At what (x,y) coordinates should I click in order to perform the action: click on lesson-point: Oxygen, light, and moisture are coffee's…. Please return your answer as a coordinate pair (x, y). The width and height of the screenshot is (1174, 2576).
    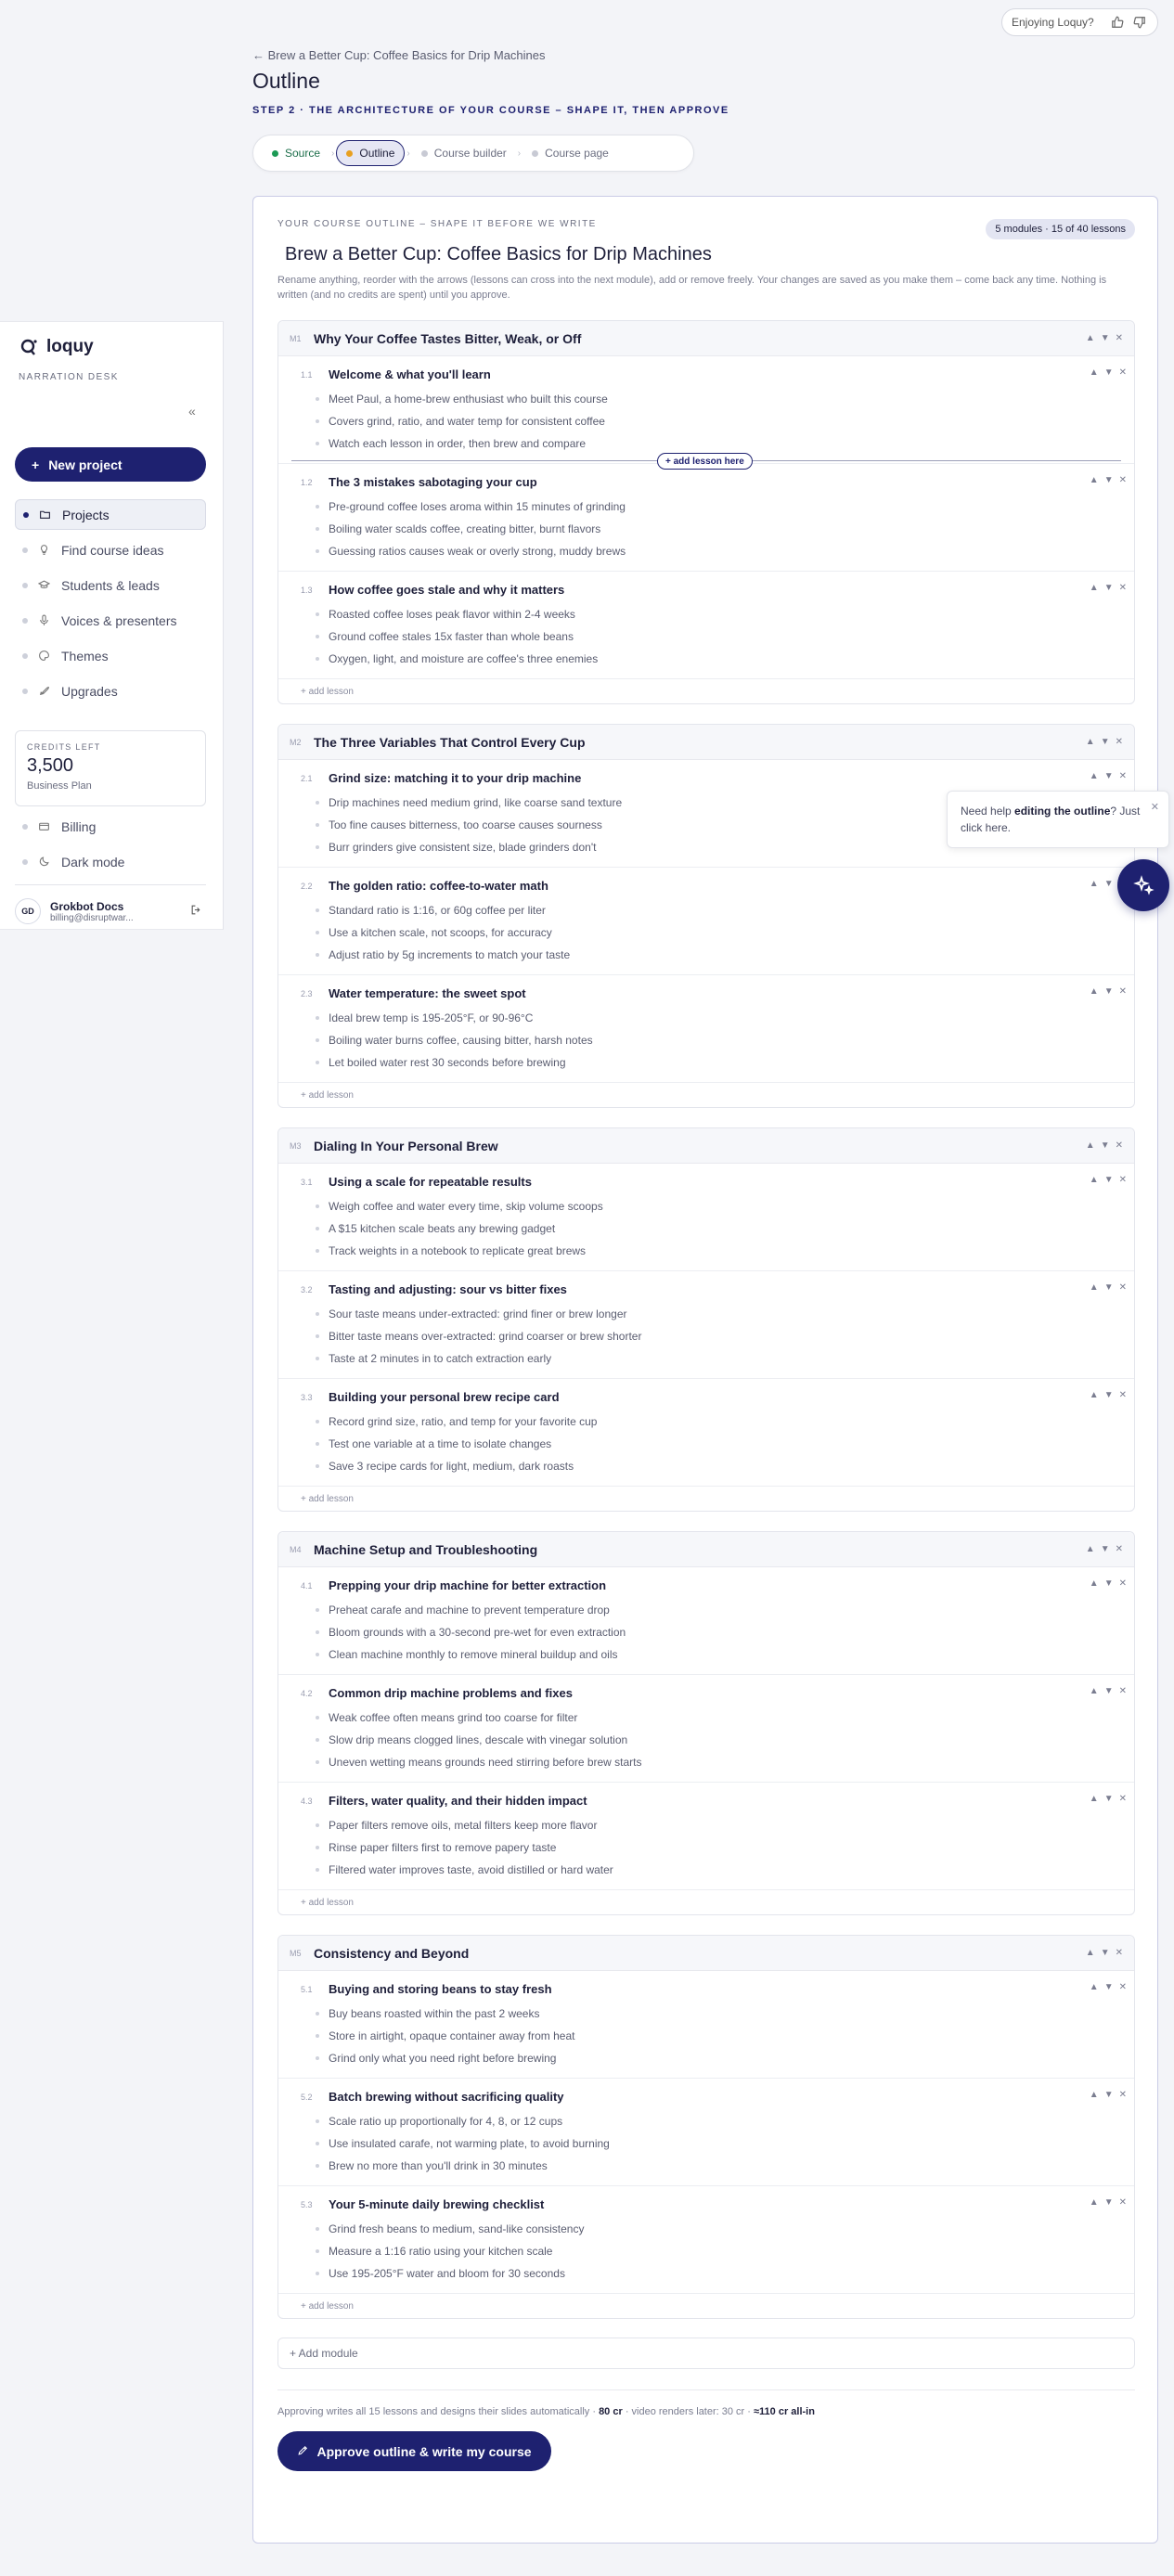
    Looking at the image, I should click on (457, 658).